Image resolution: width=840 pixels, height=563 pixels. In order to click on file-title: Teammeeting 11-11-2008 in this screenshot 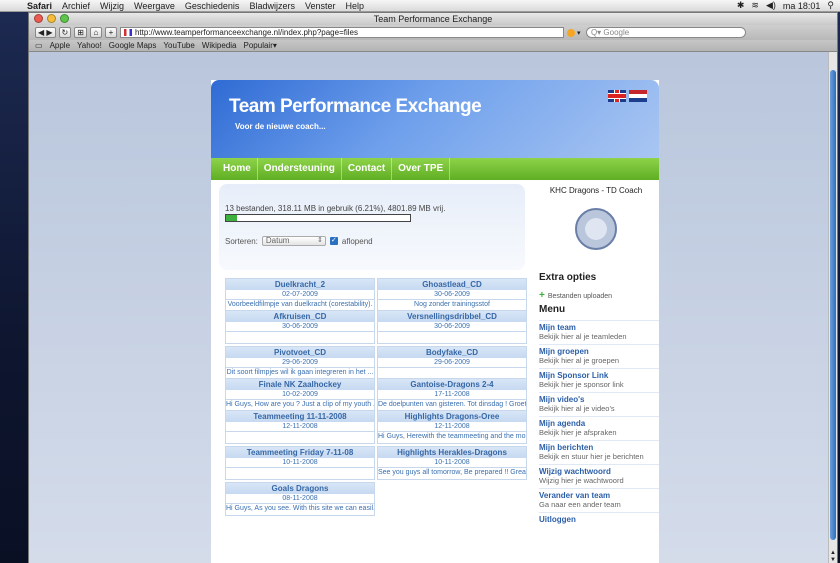, I will do `click(300, 416)`.